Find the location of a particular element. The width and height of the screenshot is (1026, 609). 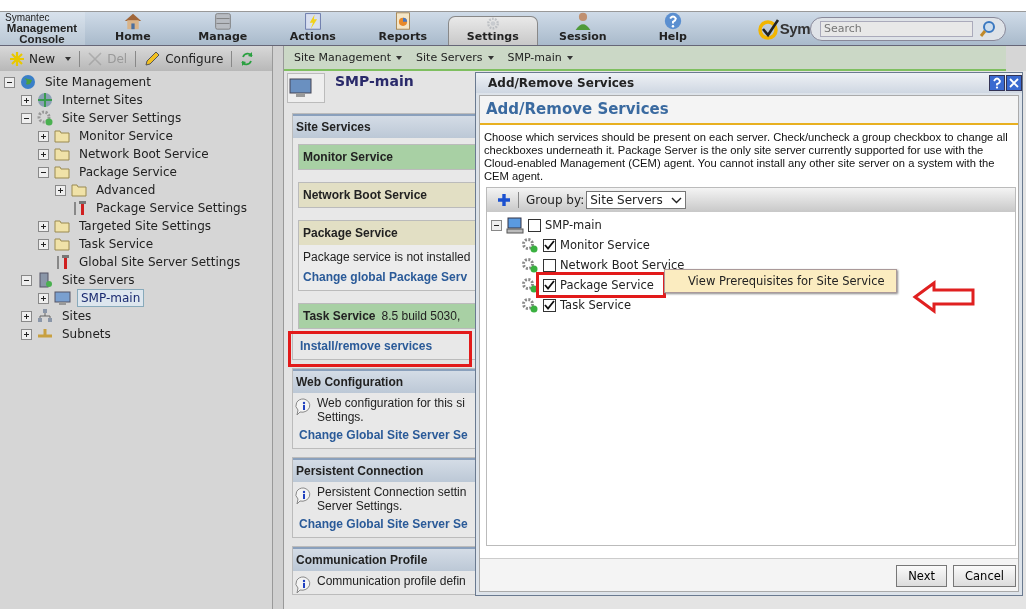

breadcrumb-item: Site Management is located at coordinates (348, 57).